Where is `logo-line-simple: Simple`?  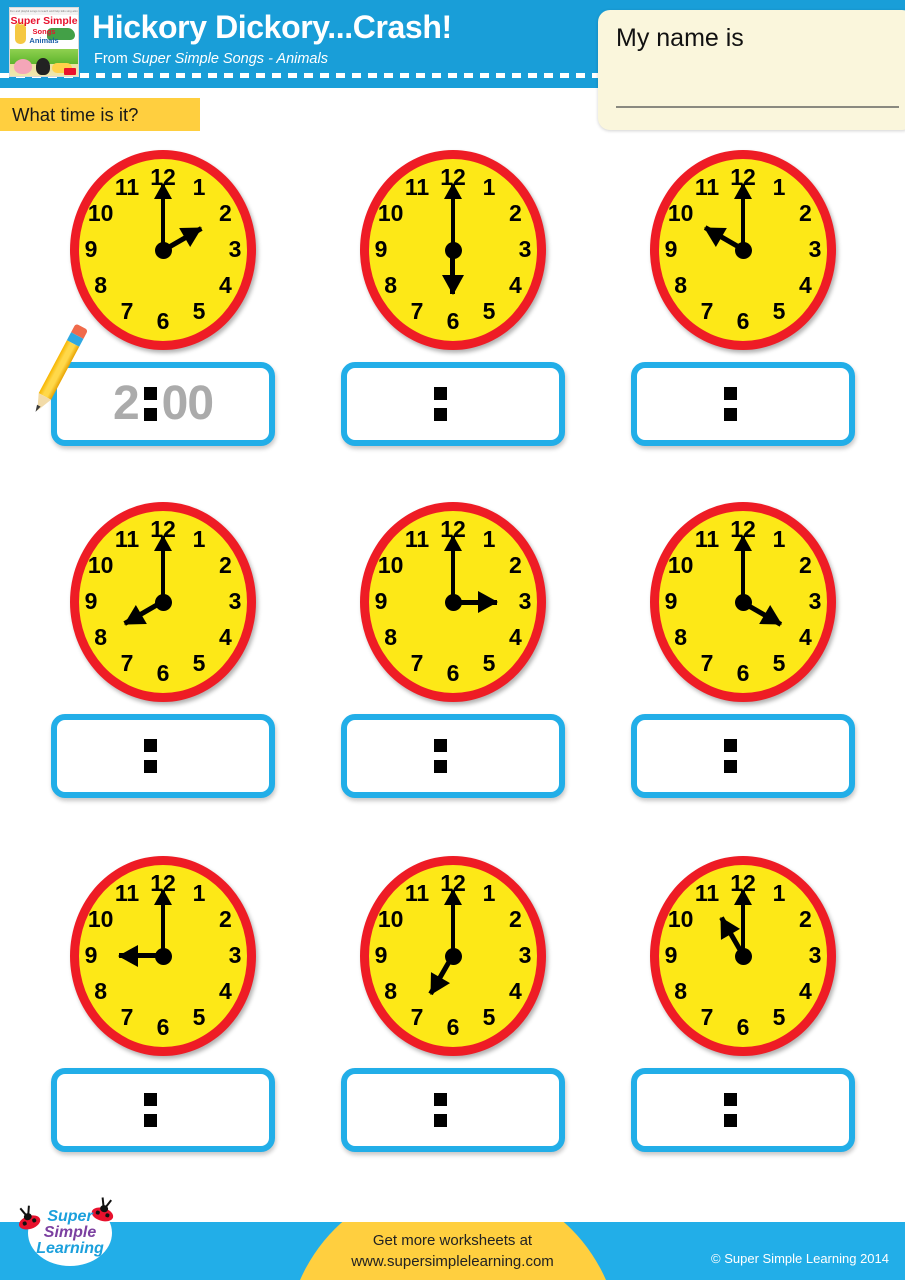
logo-line-simple: Simple is located at coordinates (70, 1232).